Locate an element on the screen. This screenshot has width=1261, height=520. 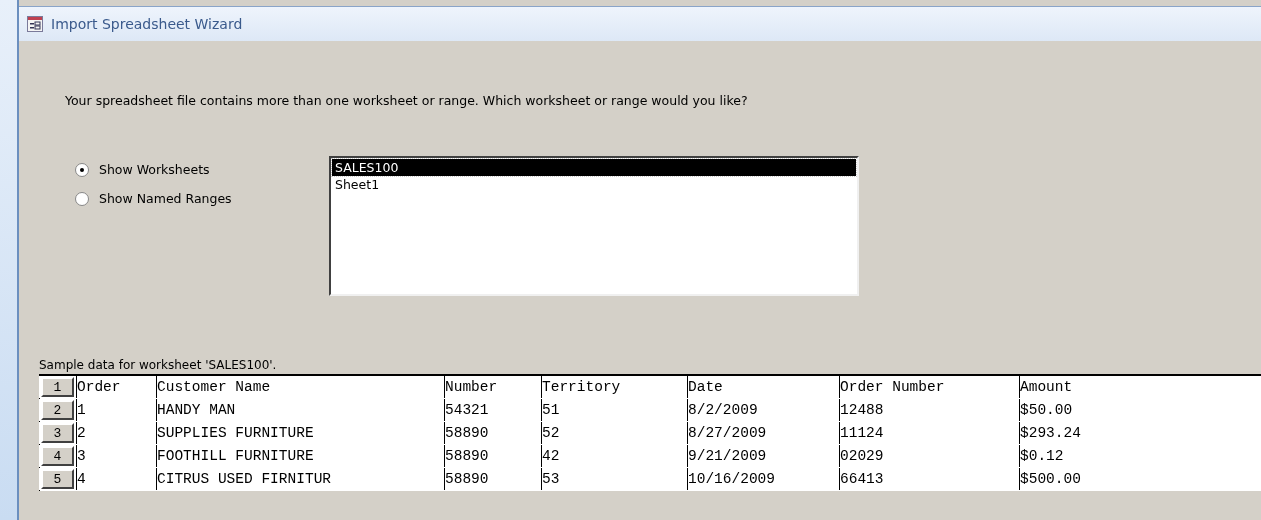
table-cell: Customer Name is located at coordinates (300, 387).